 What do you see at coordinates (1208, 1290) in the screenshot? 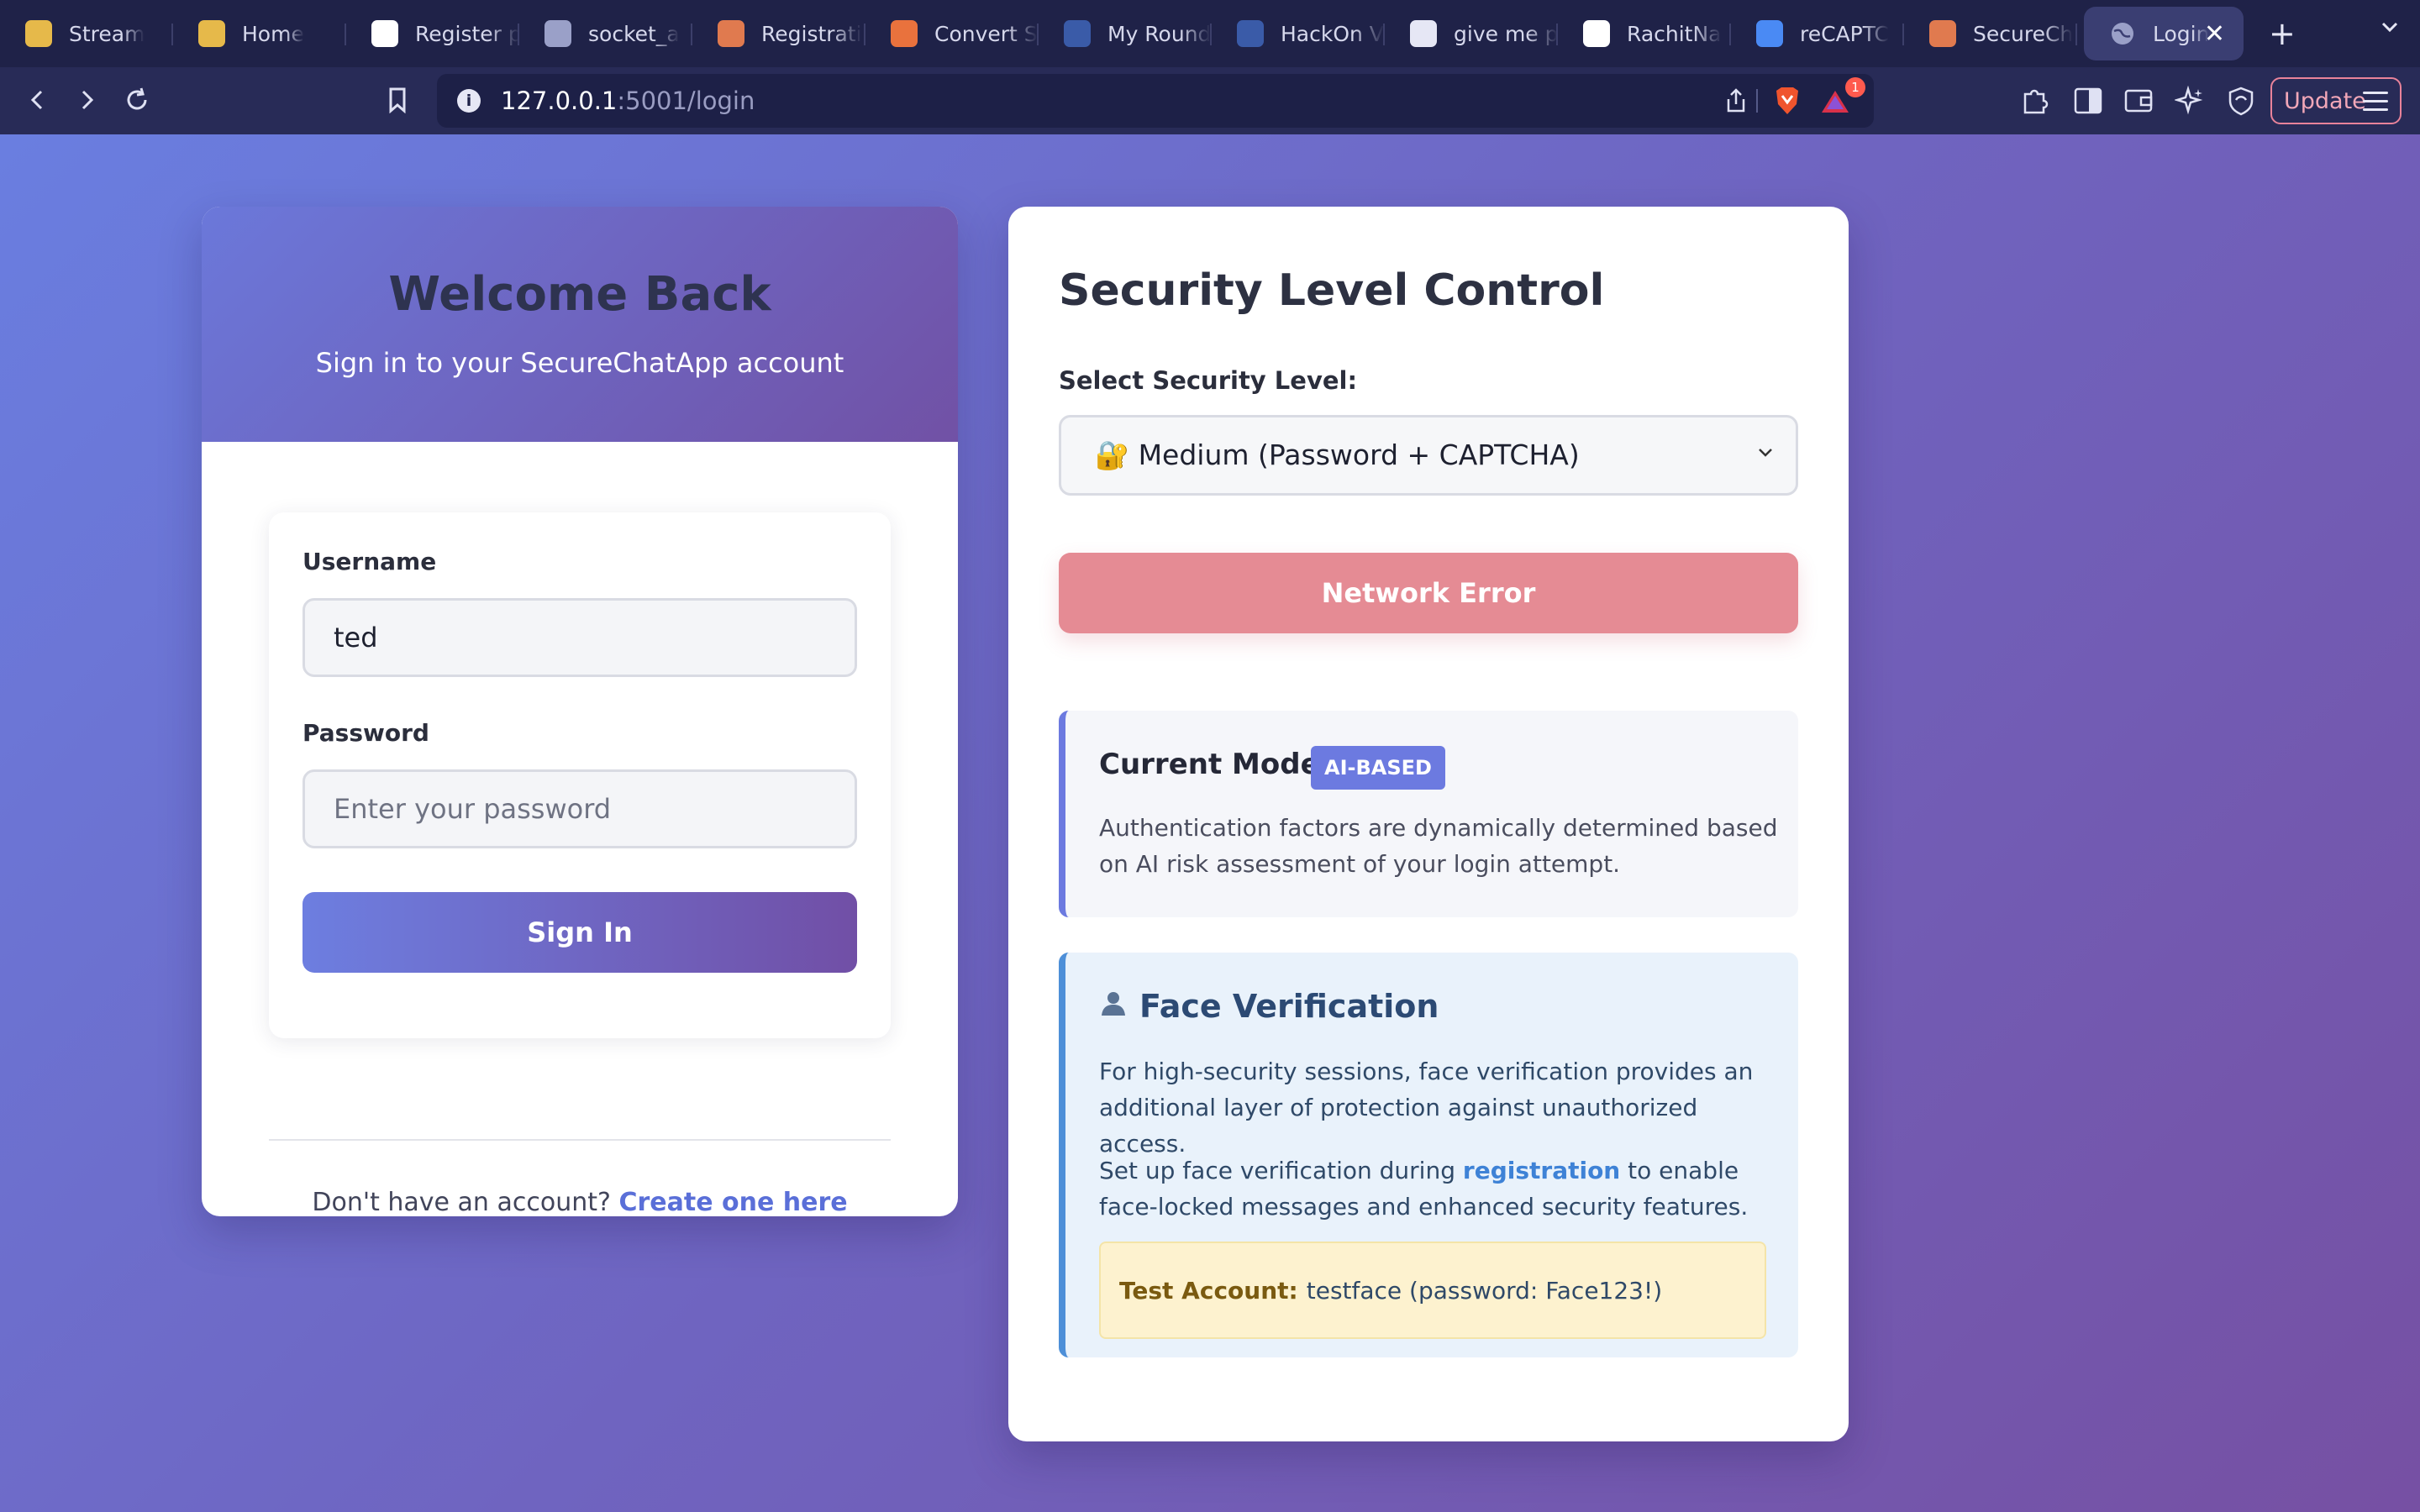
I see `test-account-label: Test Account:` at bounding box center [1208, 1290].